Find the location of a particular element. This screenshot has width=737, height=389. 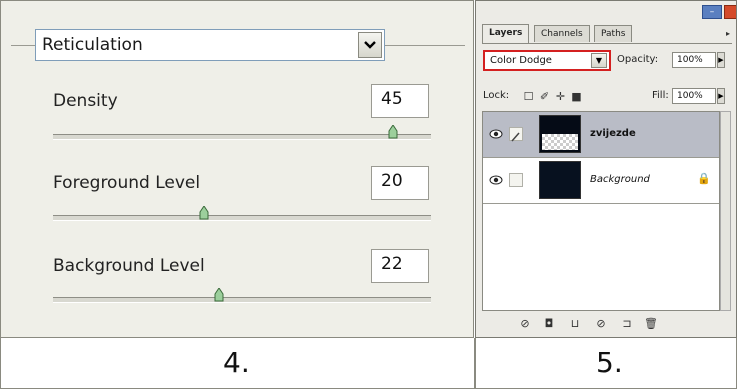

layer-row-background: Background 🔒 is located at coordinates (601, 181).